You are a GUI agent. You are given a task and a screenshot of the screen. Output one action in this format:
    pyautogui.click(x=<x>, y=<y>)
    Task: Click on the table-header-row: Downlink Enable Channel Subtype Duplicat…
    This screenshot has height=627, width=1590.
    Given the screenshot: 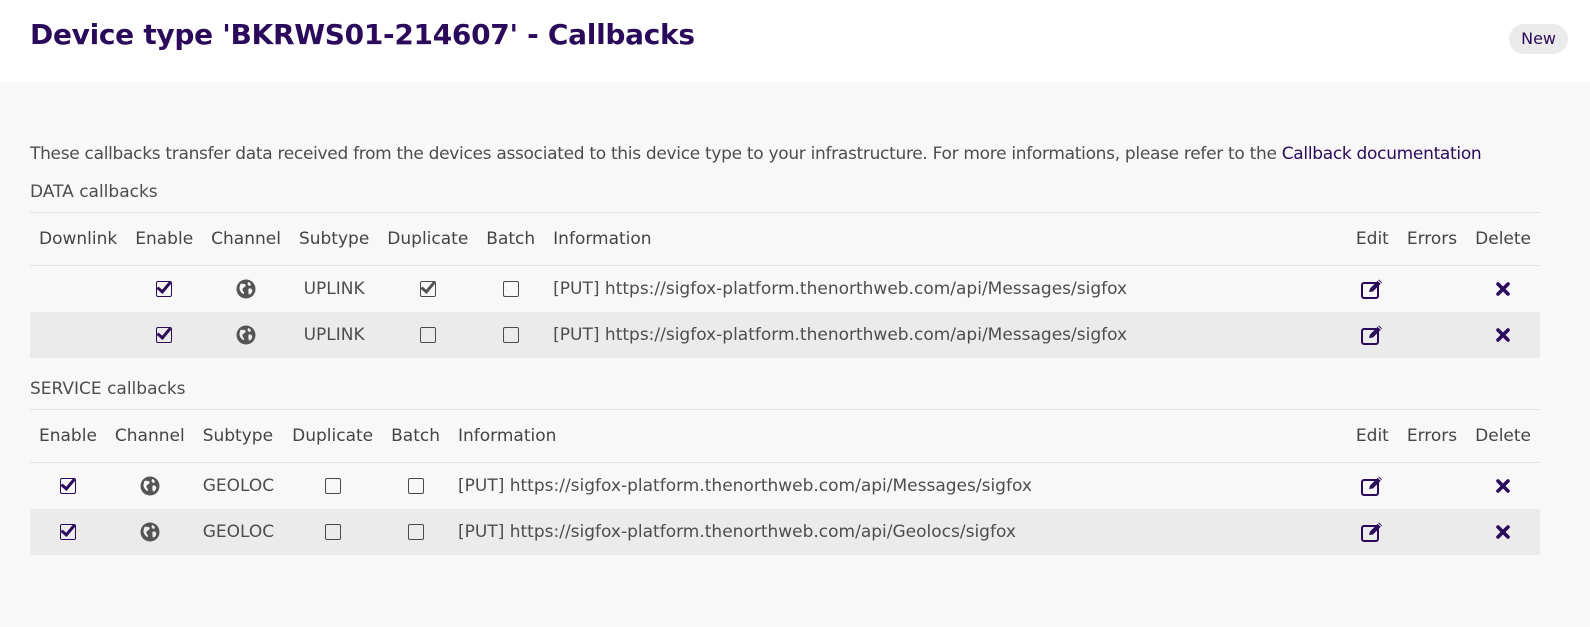 What is the action you would take?
    pyautogui.click(x=785, y=239)
    